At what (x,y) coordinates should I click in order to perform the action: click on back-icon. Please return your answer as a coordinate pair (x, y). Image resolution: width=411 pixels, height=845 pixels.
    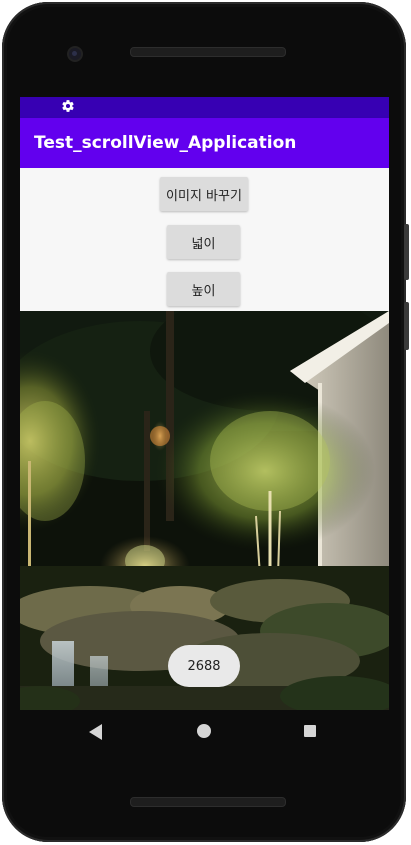
    Looking at the image, I should click on (96, 732).